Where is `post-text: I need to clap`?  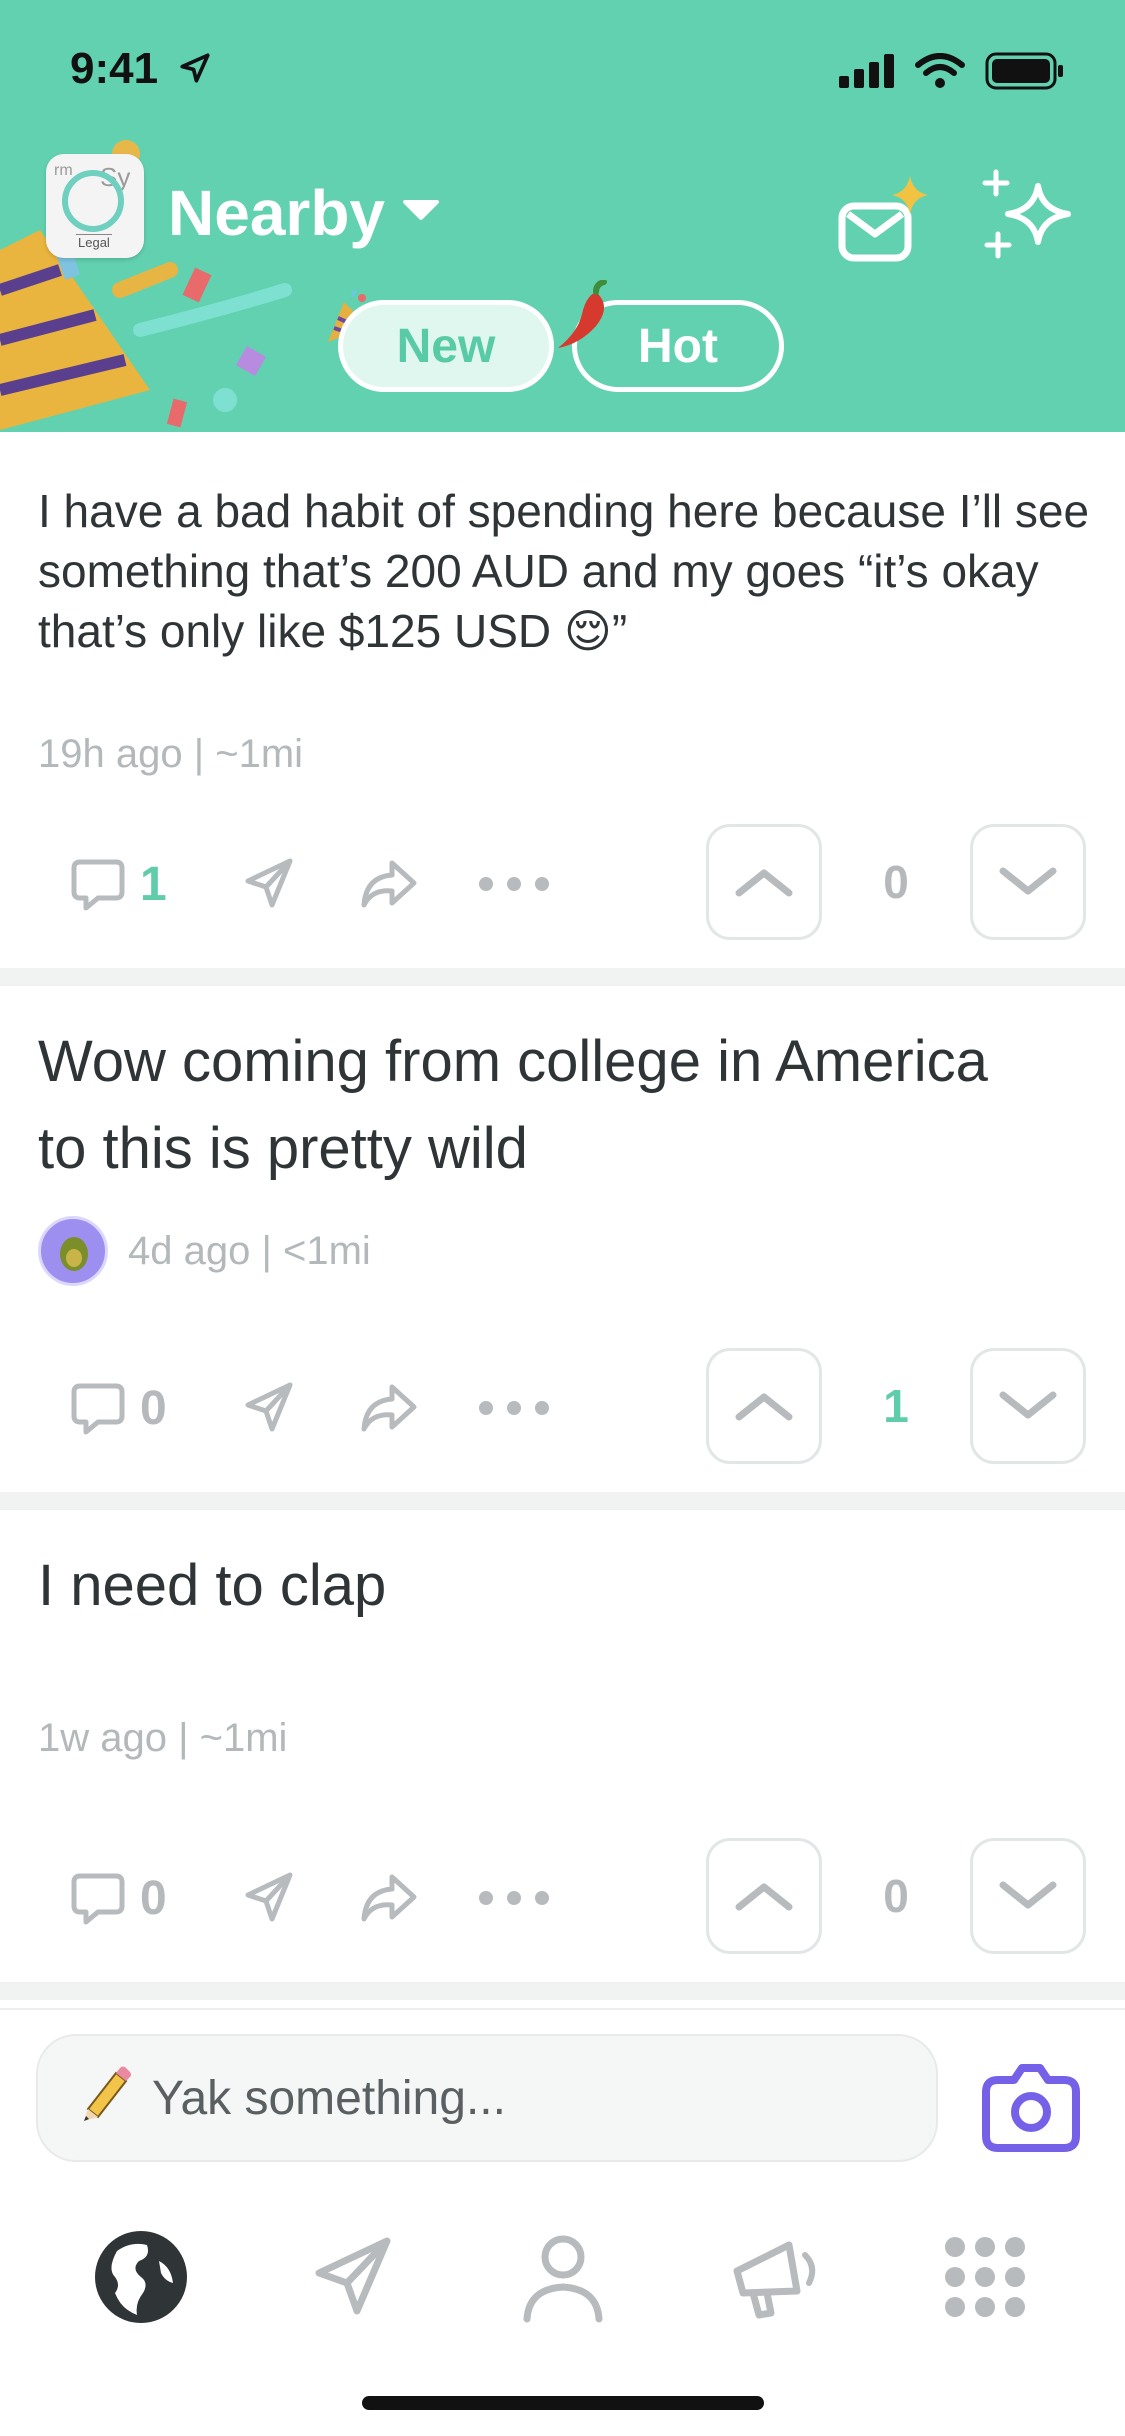
post-text: I need to clap is located at coordinates (212, 1585).